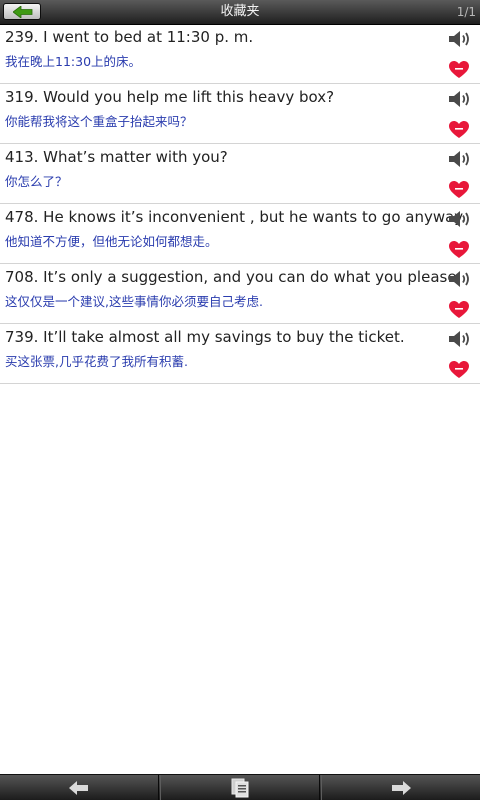  I want to click on right-arrow-icon, so click(401, 787).